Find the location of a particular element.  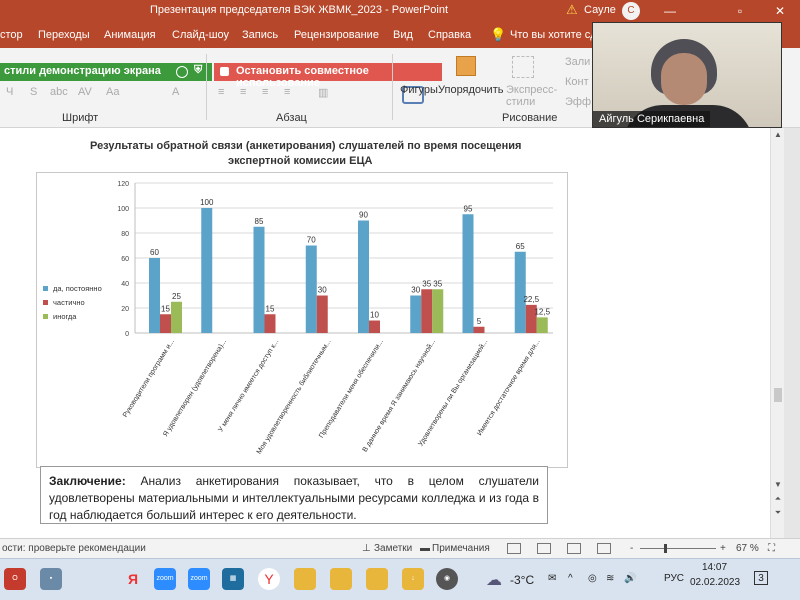

notes-icon: ⊥ is located at coordinates (366, 548).